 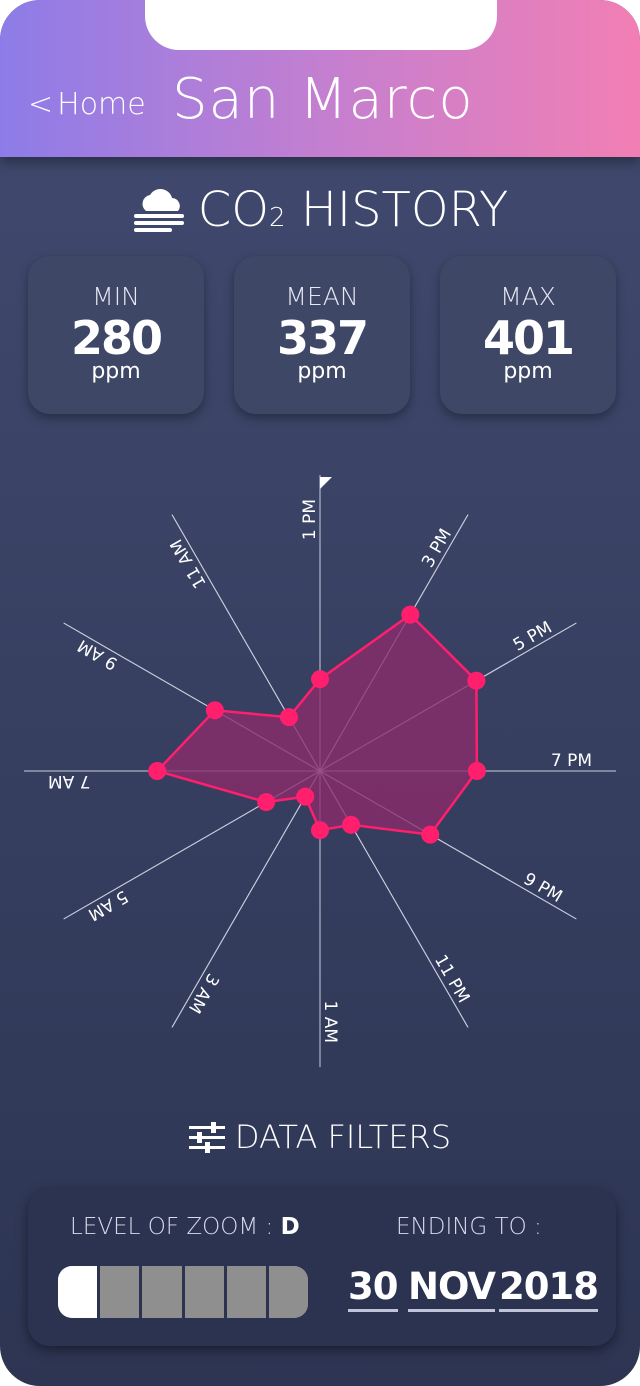 I want to click on radar-axis-label: 5 AM, so click(x=107, y=905).